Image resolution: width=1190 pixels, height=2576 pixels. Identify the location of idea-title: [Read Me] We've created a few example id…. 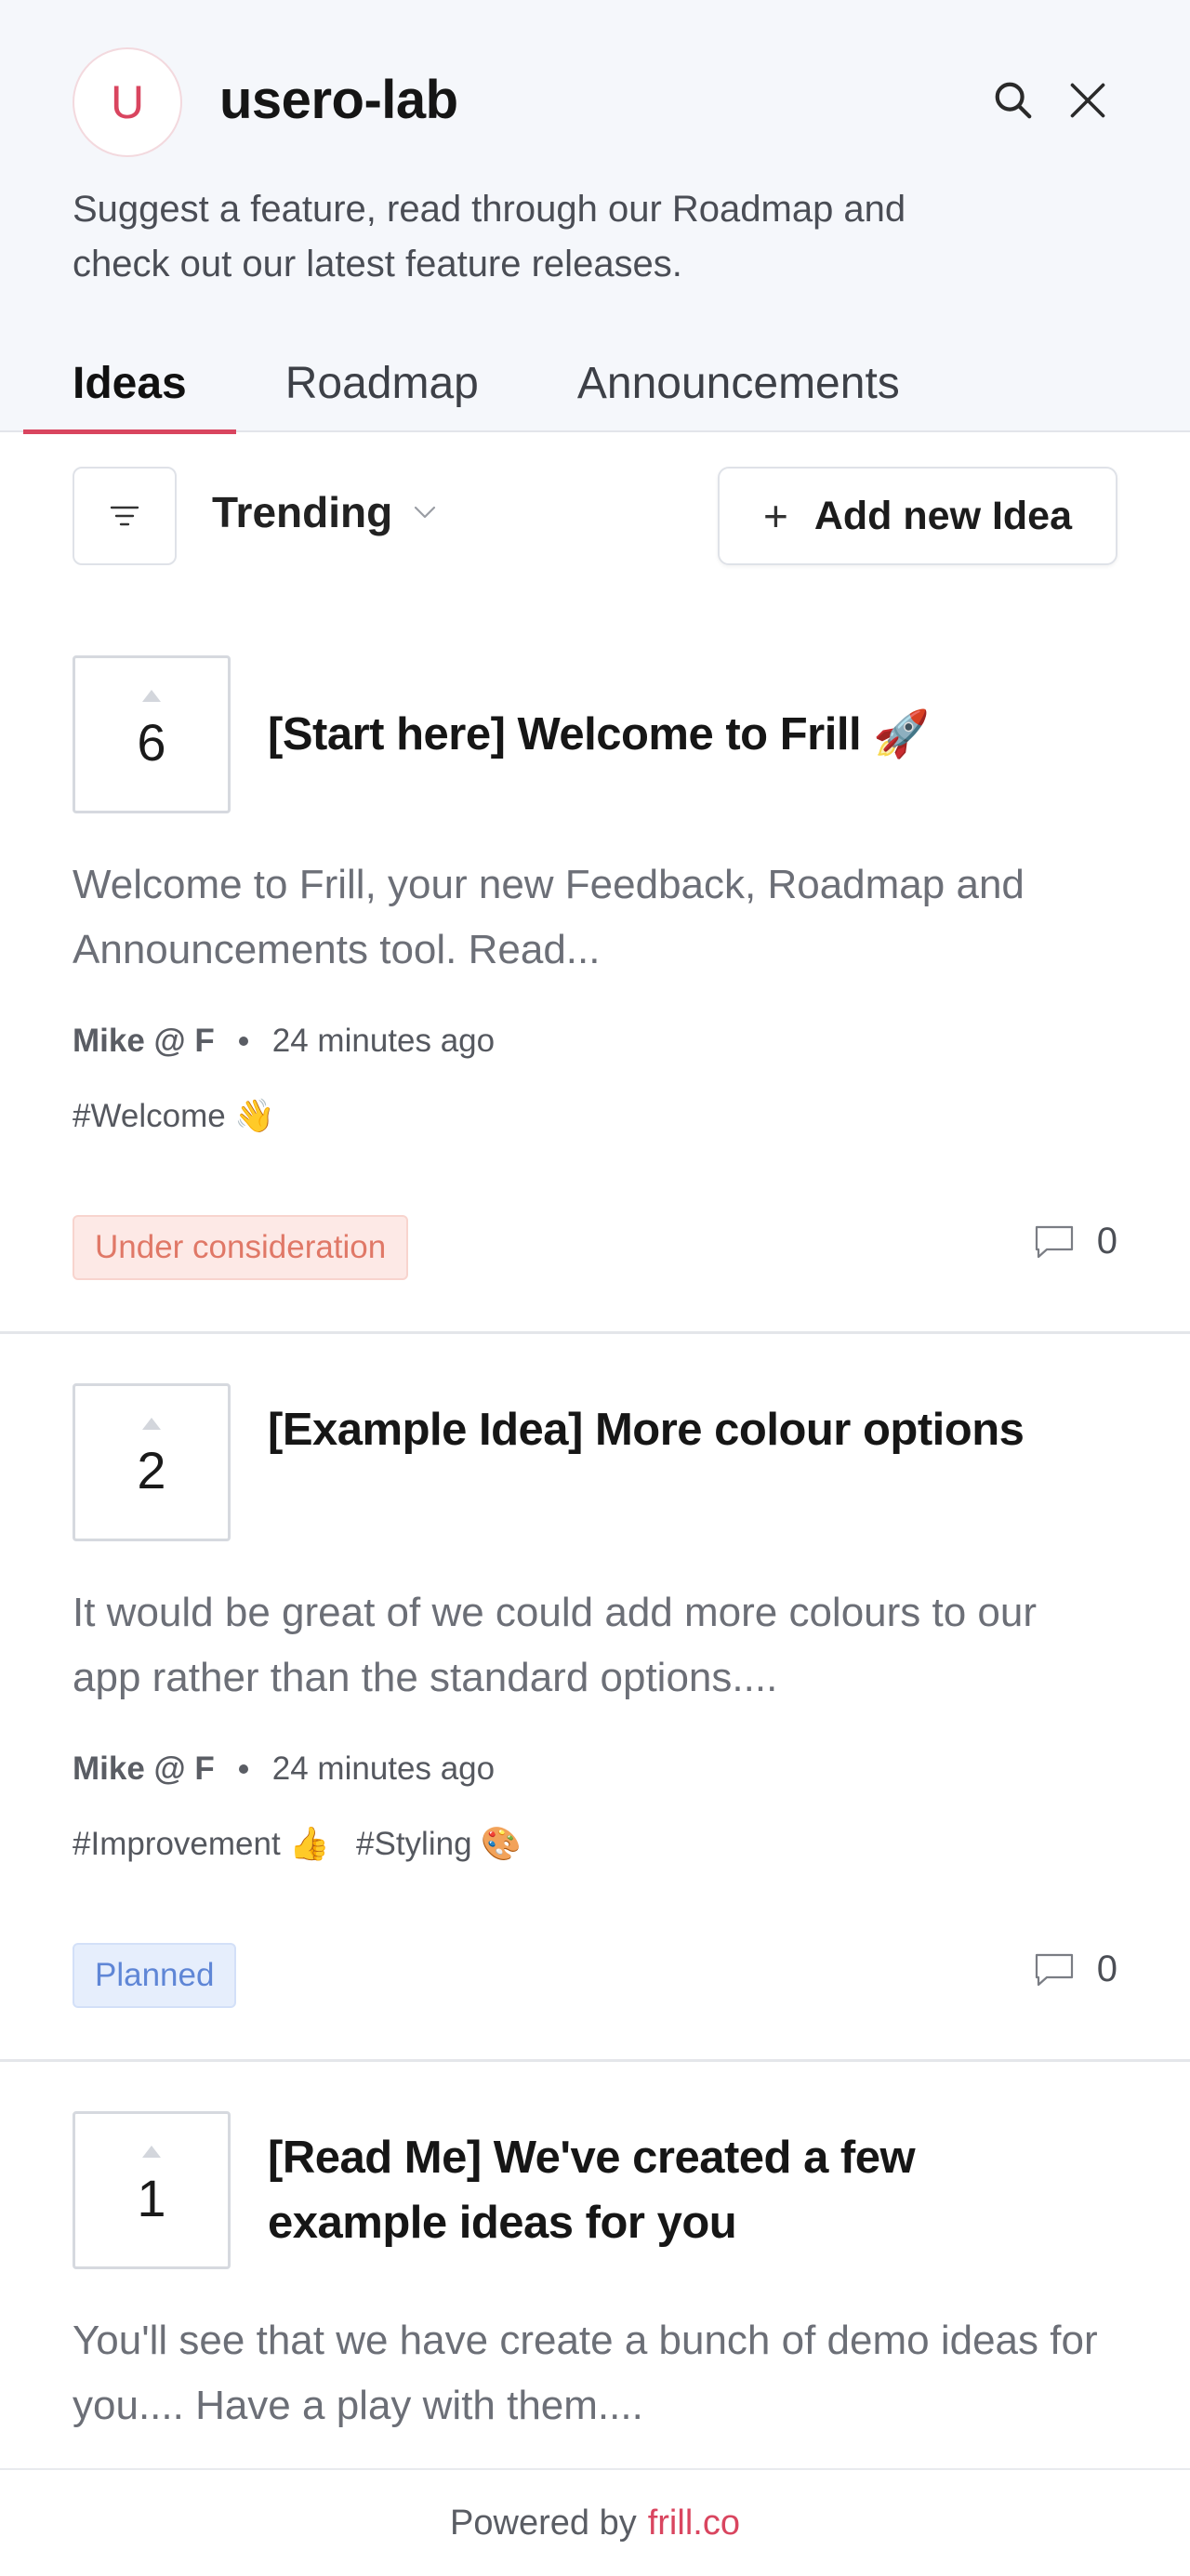
(649, 2190).